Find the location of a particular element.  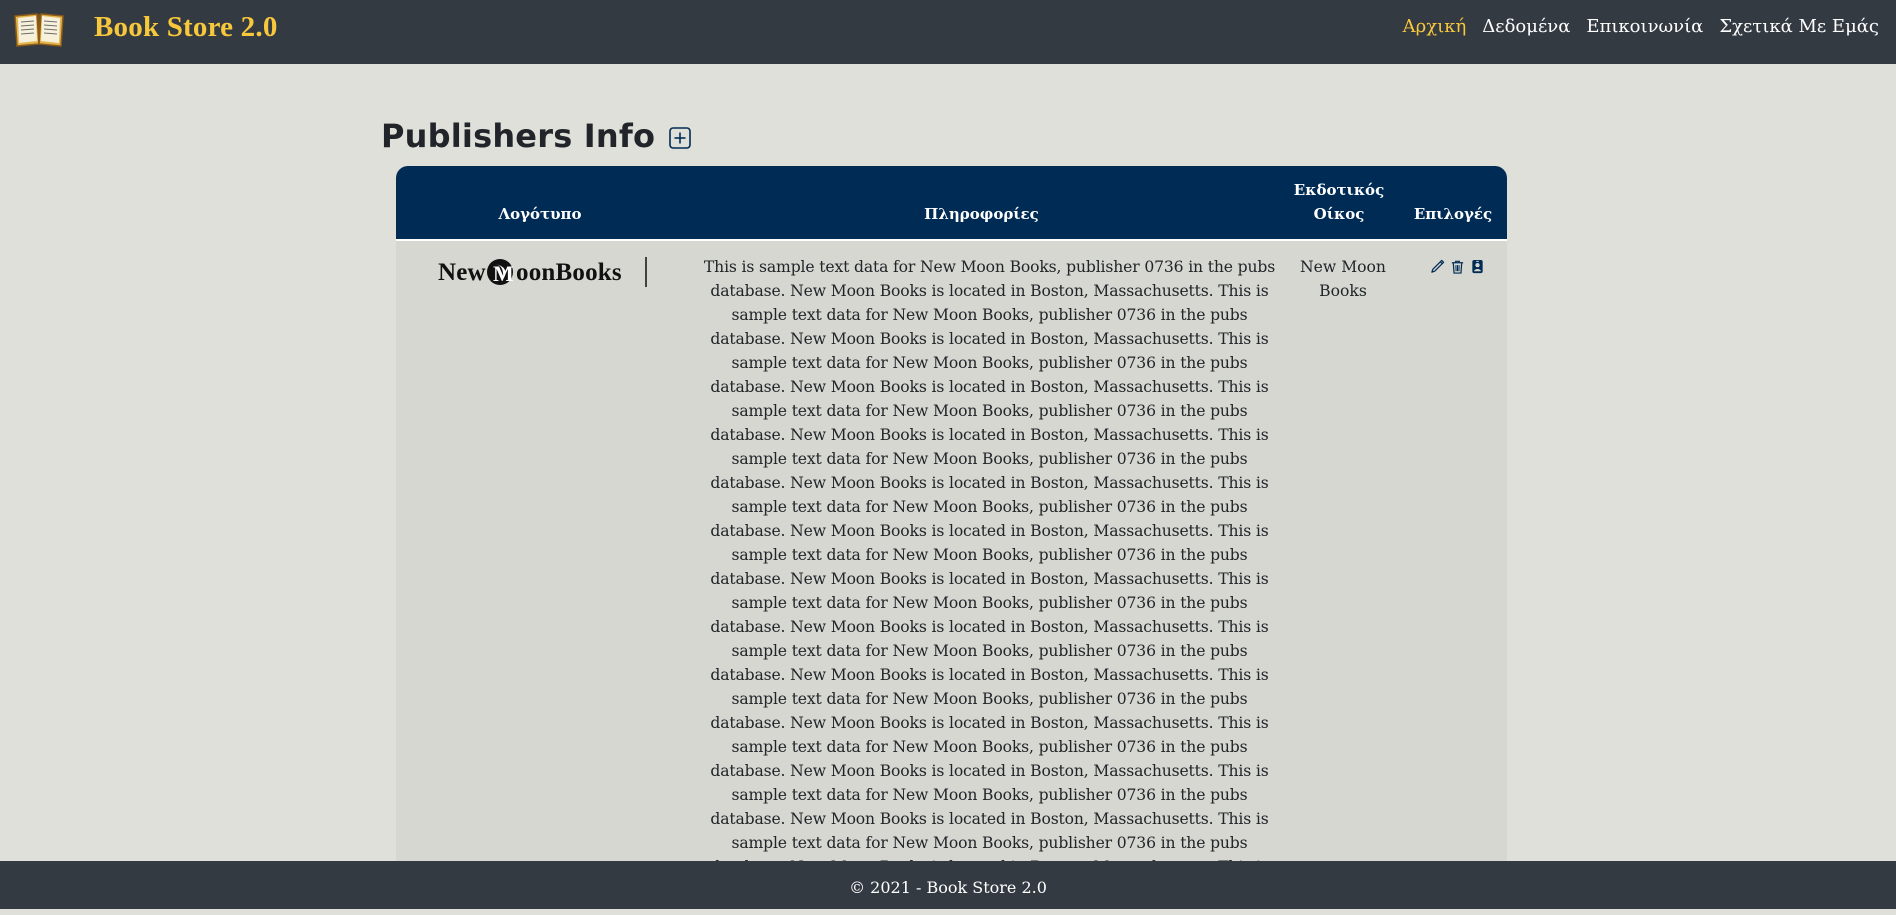

pencil-icon is located at coordinates (1437, 266).